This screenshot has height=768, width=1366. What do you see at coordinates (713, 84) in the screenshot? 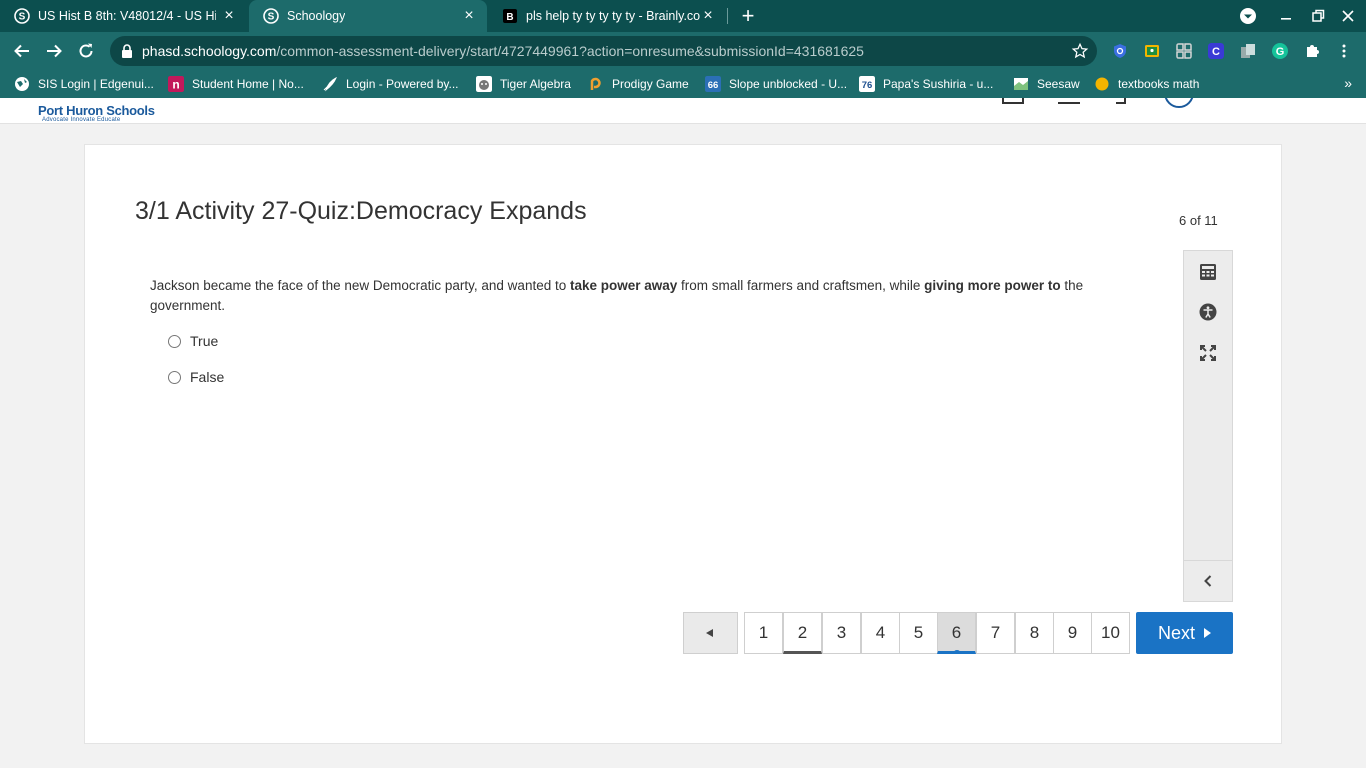
I see `66-icon: 66` at bounding box center [713, 84].